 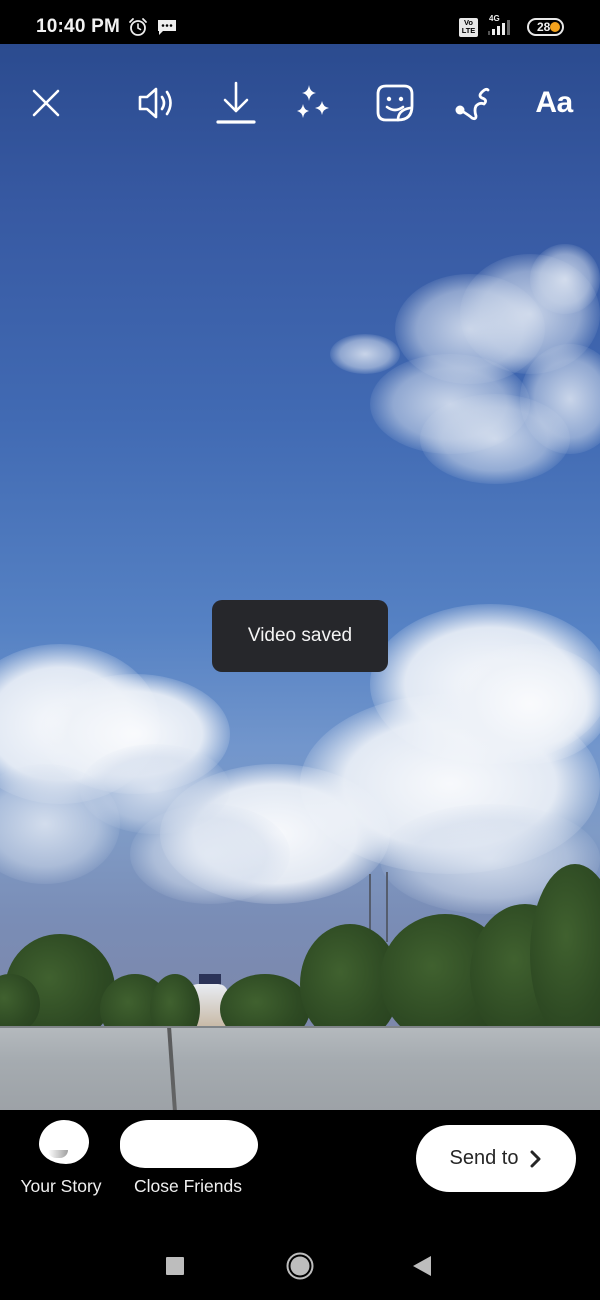 I want to click on speaker-volume-icon, so click(x=155, y=103).